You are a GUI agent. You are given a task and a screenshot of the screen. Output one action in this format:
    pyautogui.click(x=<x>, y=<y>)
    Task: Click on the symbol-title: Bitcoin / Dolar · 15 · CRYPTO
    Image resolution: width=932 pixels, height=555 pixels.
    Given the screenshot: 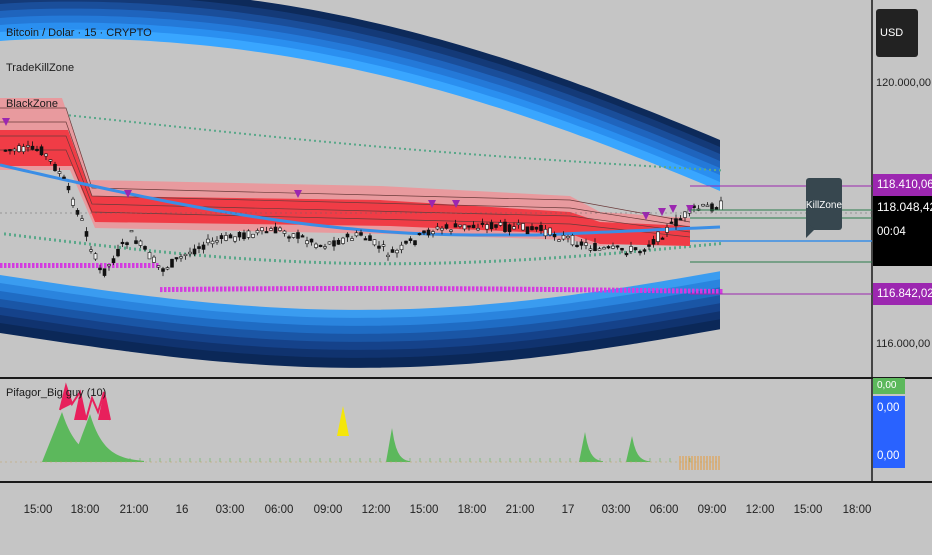 What is the action you would take?
    pyautogui.click(x=79, y=33)
    